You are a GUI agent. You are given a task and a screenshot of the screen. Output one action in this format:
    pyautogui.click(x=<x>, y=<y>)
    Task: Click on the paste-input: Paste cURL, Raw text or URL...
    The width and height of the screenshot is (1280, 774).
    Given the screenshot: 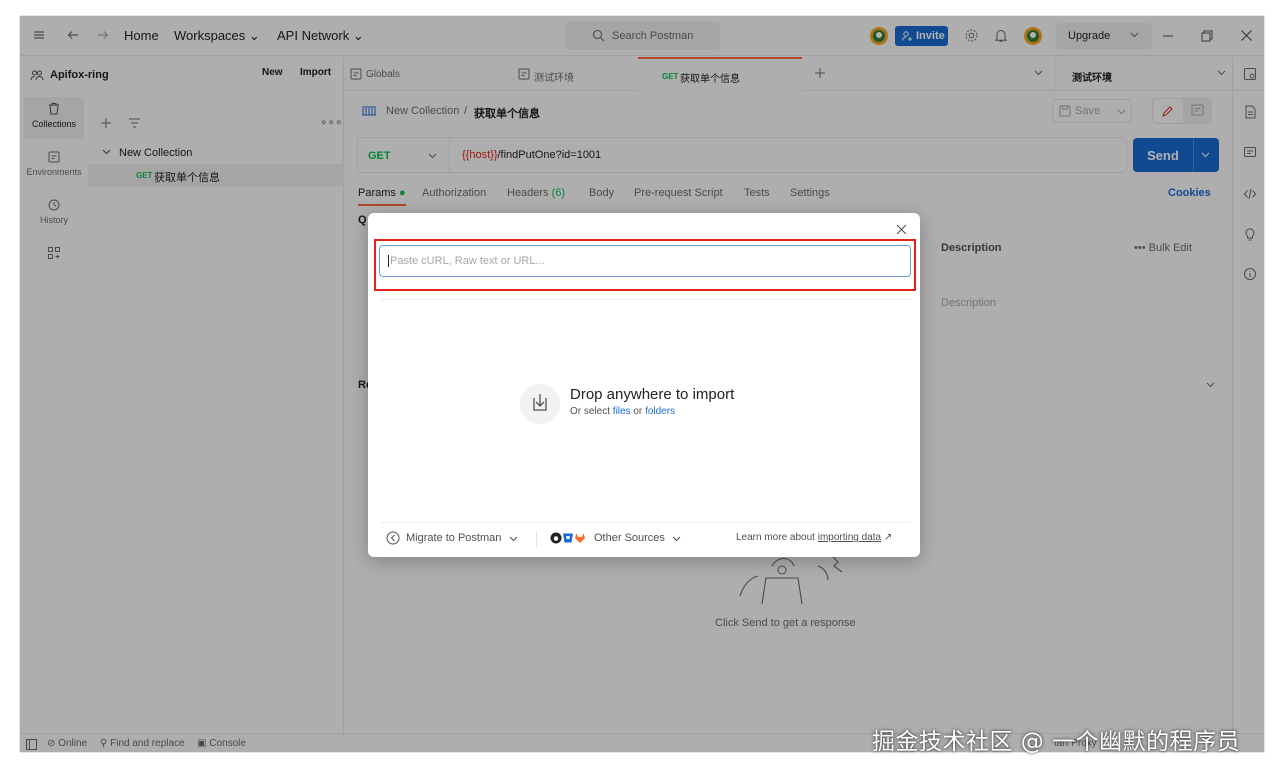 What is the action you would take?
    pyautogui.click(x=645, y=261)
    